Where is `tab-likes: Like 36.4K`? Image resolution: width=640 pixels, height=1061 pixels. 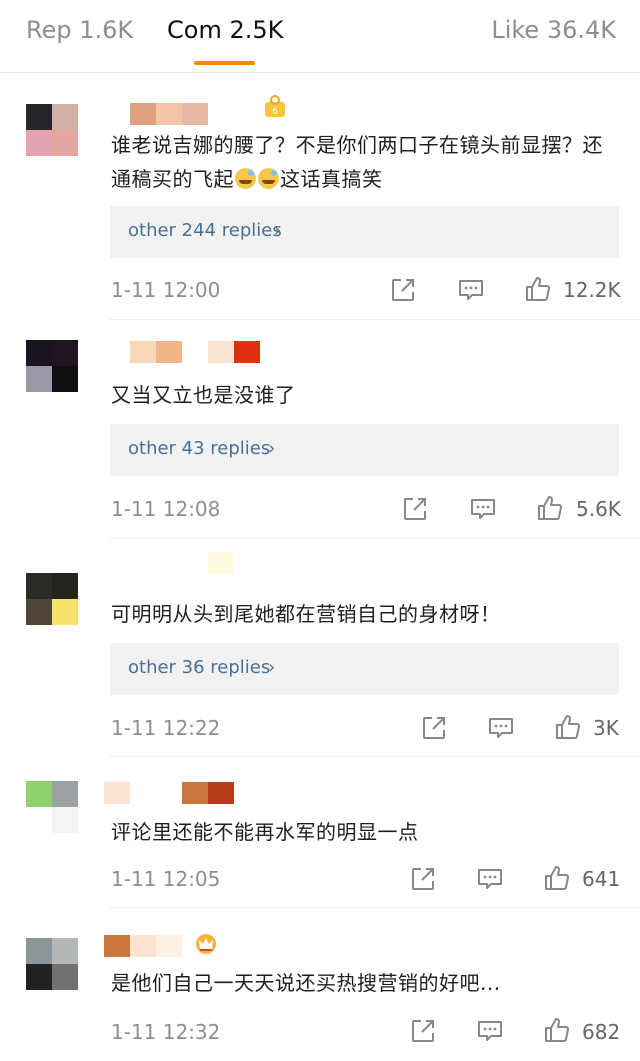 tab-likes: Like 36.4K is located at coordinates (553, 30).